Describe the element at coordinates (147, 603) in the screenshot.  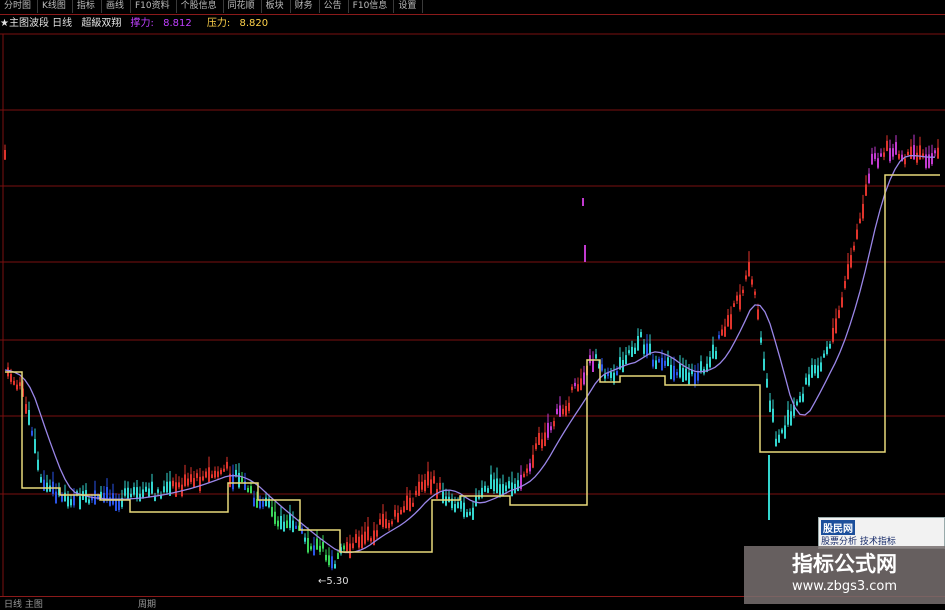
I see `bottom-mid-label: 周期` at that location.